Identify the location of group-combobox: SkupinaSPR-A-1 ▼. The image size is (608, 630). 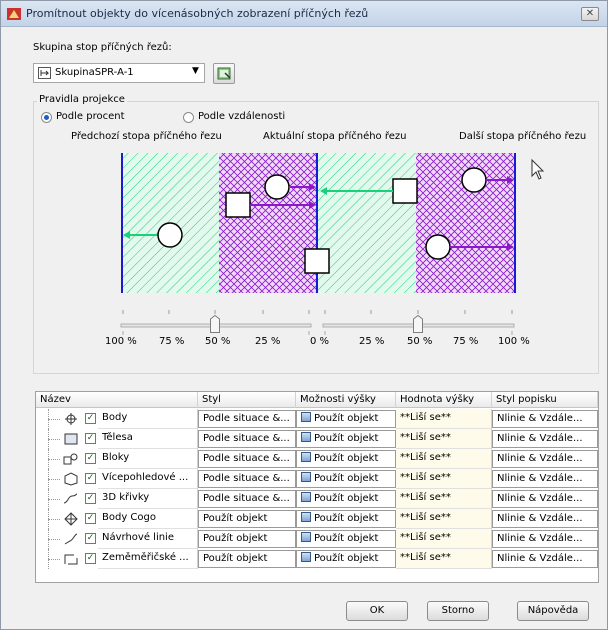
(119, 73).